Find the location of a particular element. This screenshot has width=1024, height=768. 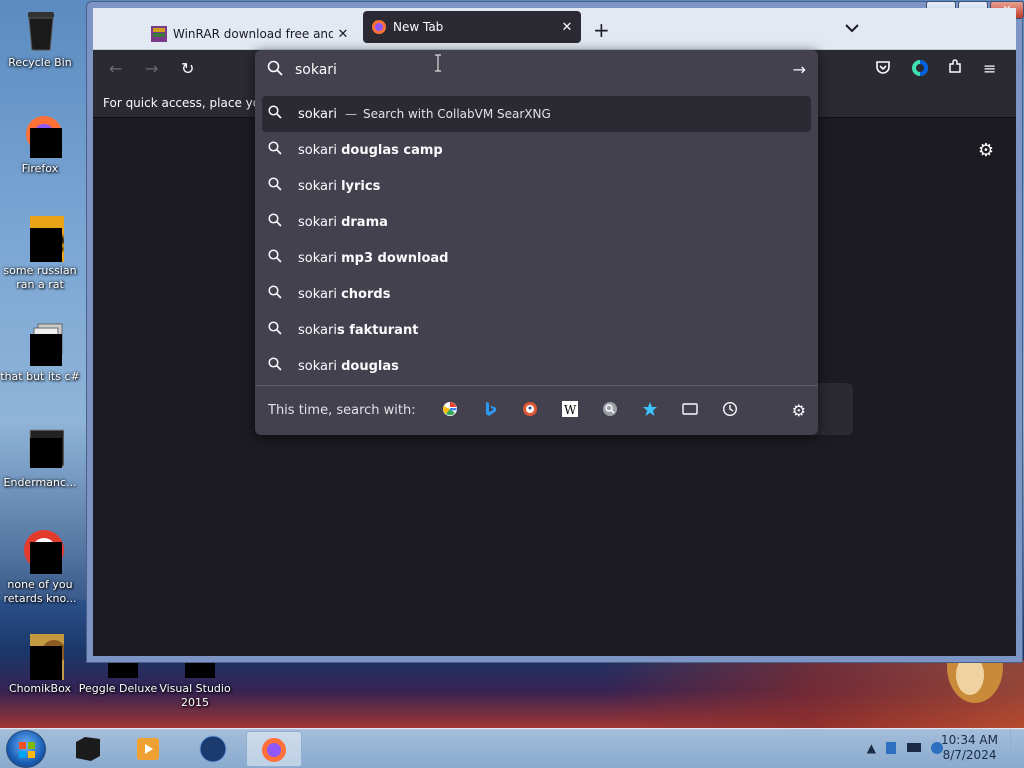

tab-winrar: WinRAR download free and sup ✕ is located at coordinates (249, 34).